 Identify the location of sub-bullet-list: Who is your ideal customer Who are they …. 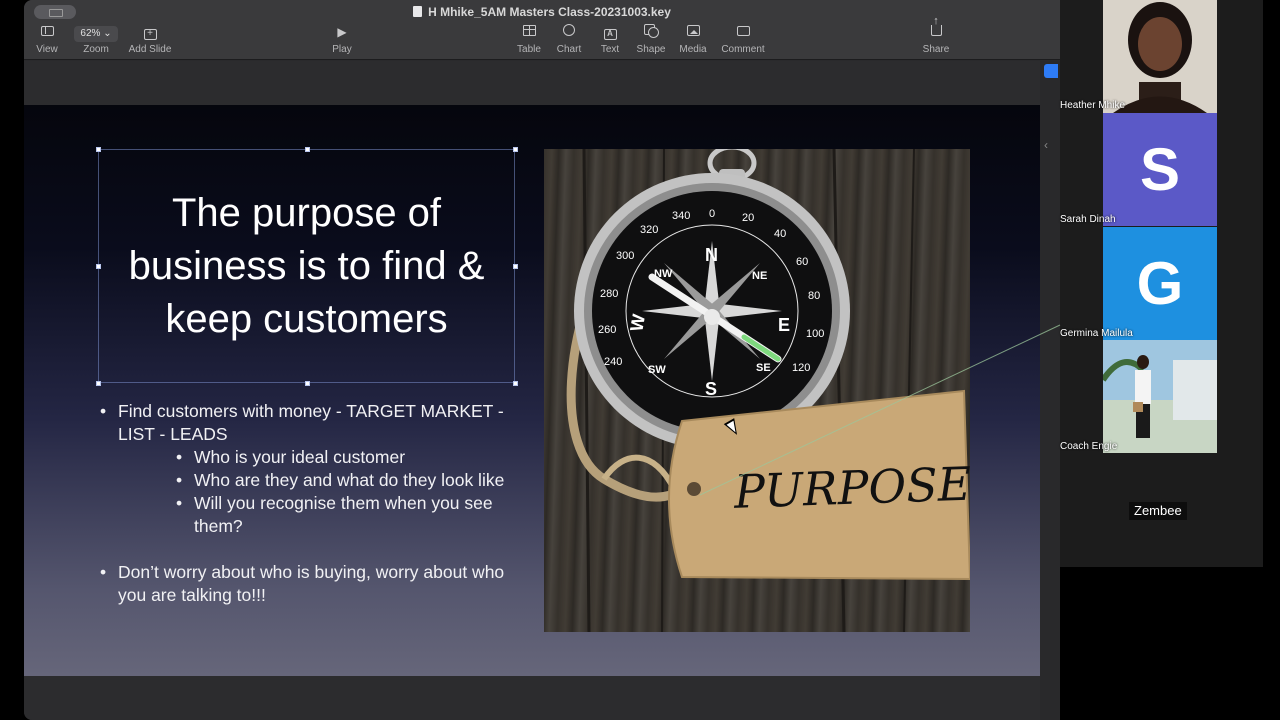
(319, 492).